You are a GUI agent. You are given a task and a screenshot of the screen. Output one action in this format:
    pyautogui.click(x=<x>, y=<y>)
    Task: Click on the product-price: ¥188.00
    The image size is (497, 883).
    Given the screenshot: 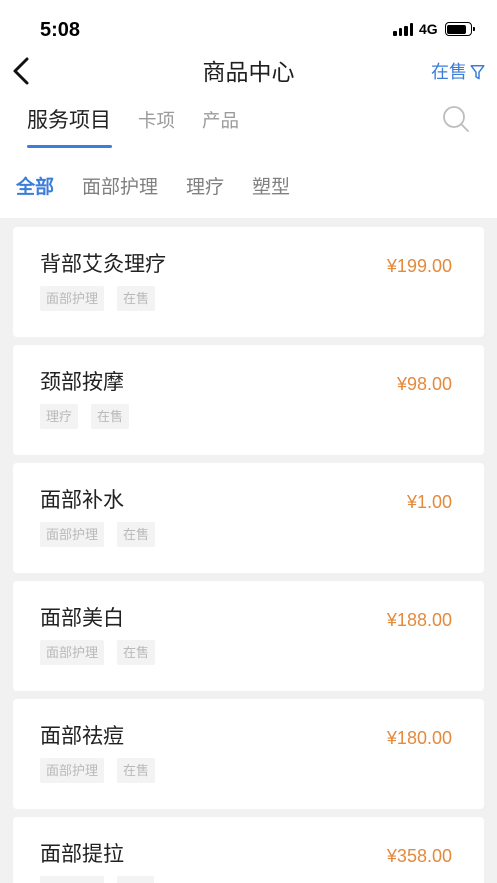 What is the action you would take?
    pyautogui.click(x=419, y=620)
    